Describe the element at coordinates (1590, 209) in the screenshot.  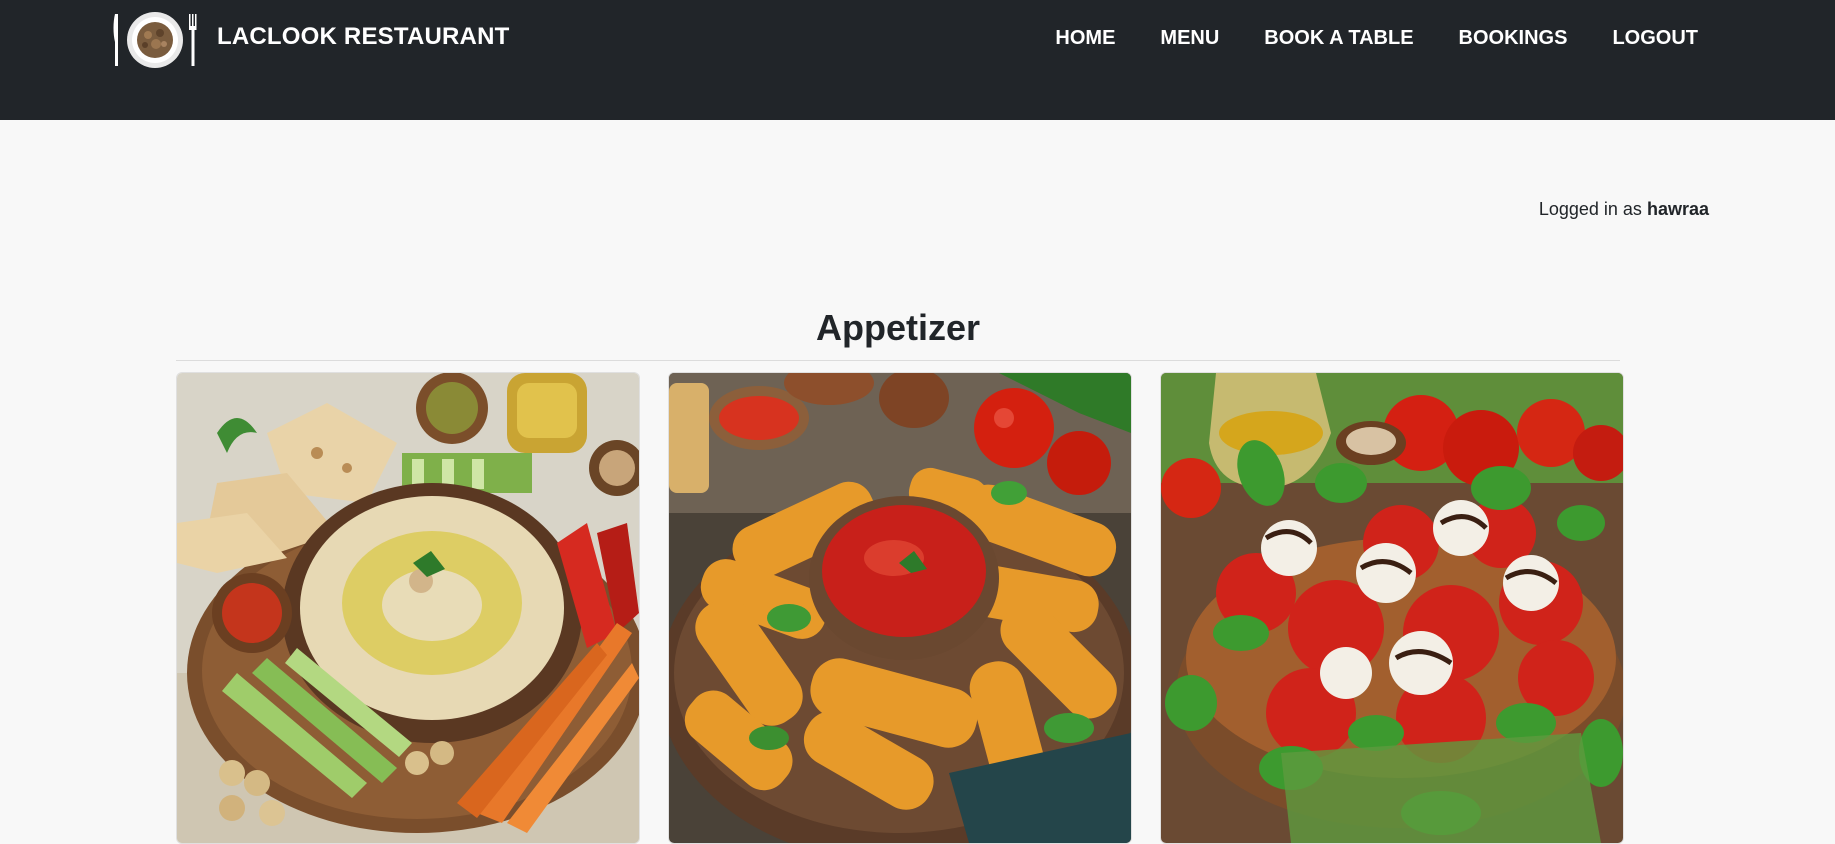
I see `login-status-prefix: Logged in as` at that location.